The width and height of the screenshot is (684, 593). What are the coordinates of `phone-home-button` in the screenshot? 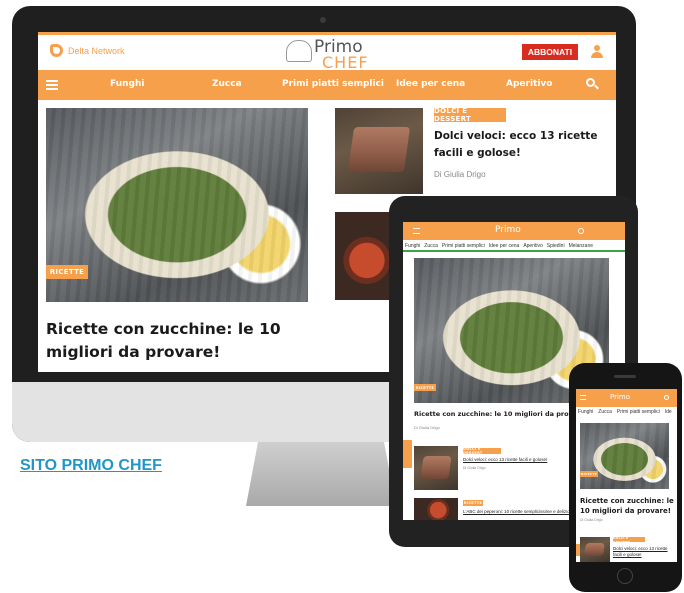 It's located at (625, 576).